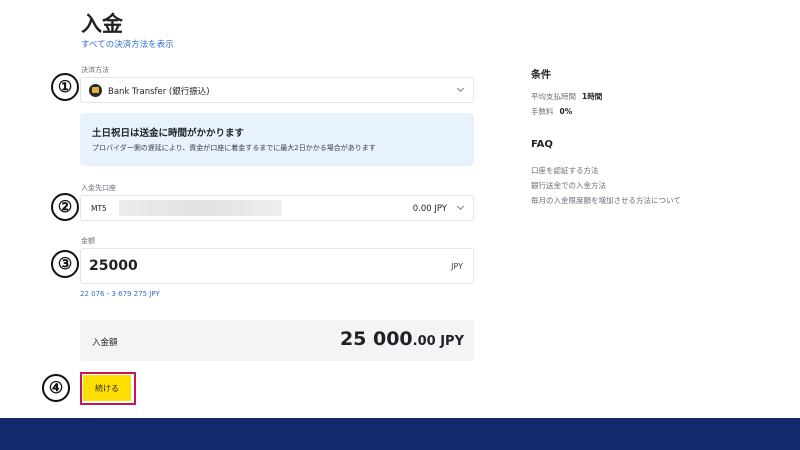  Describe the element at coordinates (56, 388) in the screenshot. I see `step-marker-4: ④` at that location.